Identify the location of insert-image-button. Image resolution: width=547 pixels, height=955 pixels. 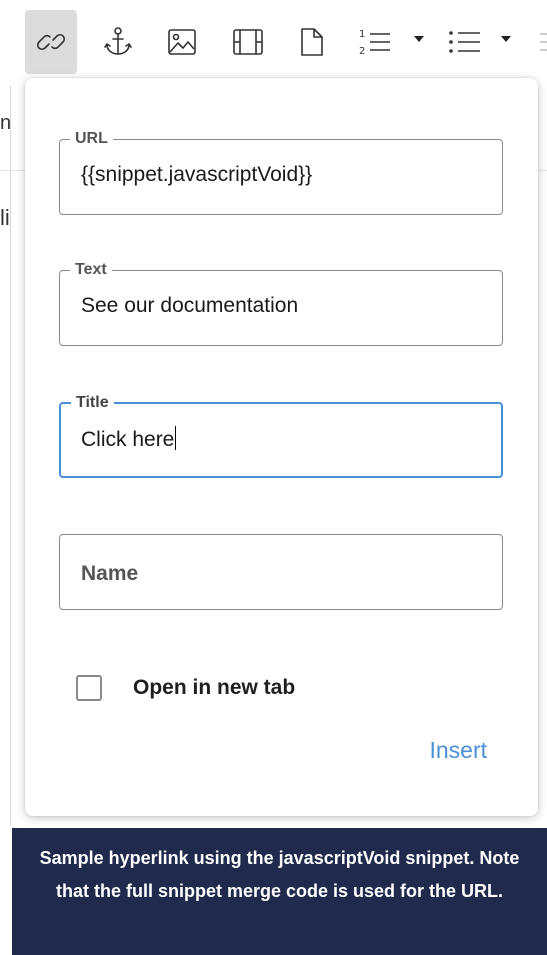
(182, 42).